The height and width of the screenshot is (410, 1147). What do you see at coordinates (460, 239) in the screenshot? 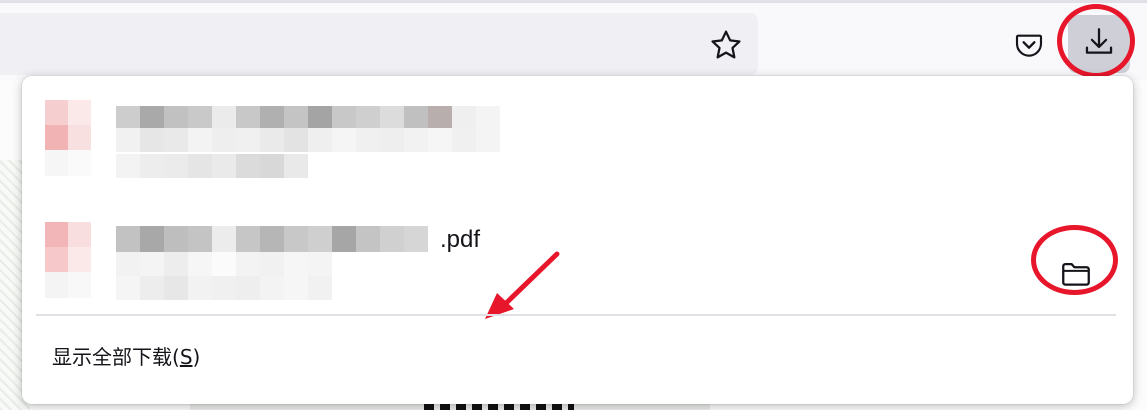
I see `download-filename-extension: .pdf` at bounding box center [460, 239].